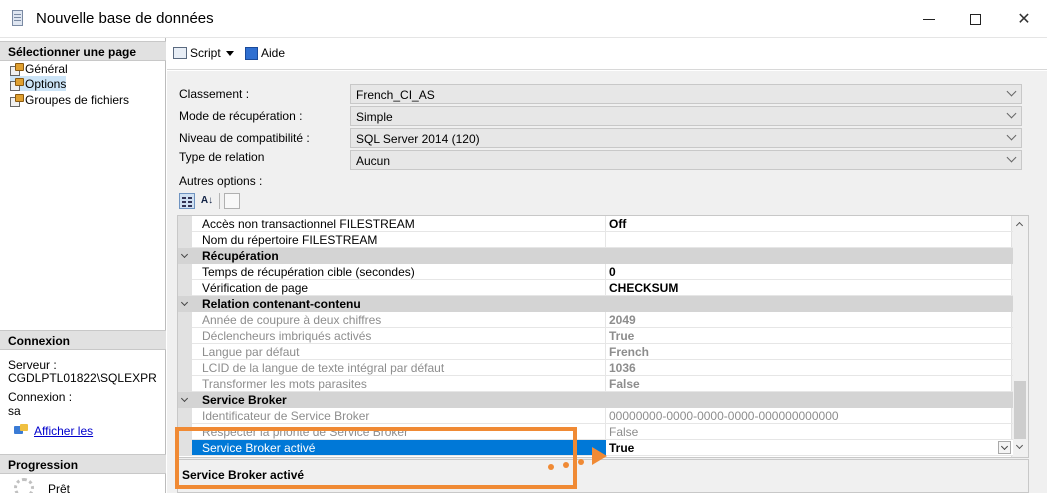 This screenshot has width=1047, height=493. I want to click on compat-select: SQL Server 2014 (120), so click(686, 138).